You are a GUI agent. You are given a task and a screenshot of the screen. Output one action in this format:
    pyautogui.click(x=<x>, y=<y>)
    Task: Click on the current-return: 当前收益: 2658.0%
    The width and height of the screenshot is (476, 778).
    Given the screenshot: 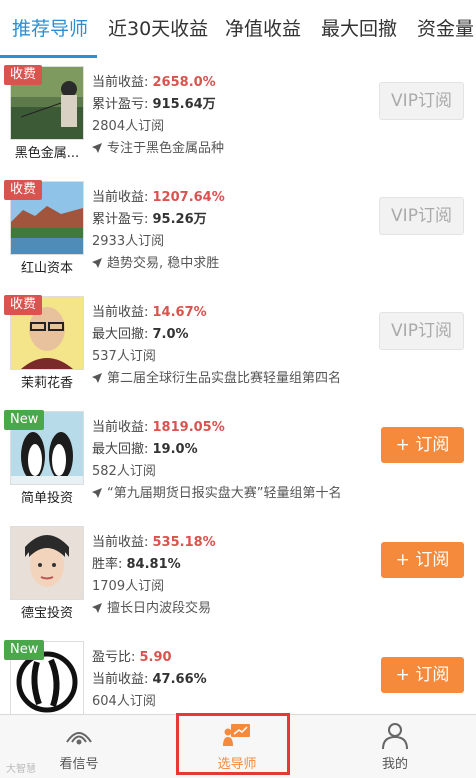 What is the action you would take?
    pyautogui.click(x=154, y=82)
    